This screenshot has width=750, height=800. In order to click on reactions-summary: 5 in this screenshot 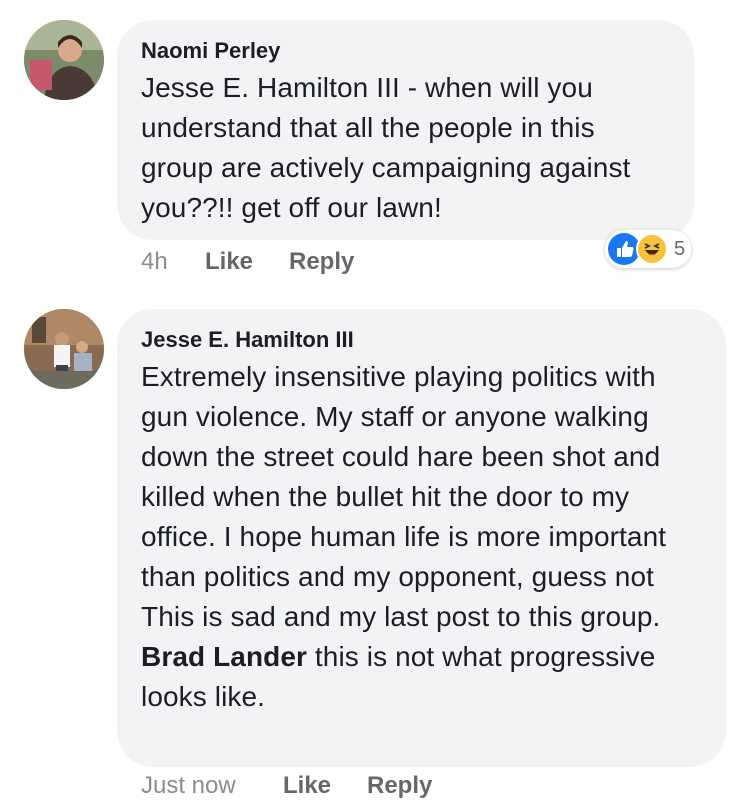, I will do `click(648, 249)`.